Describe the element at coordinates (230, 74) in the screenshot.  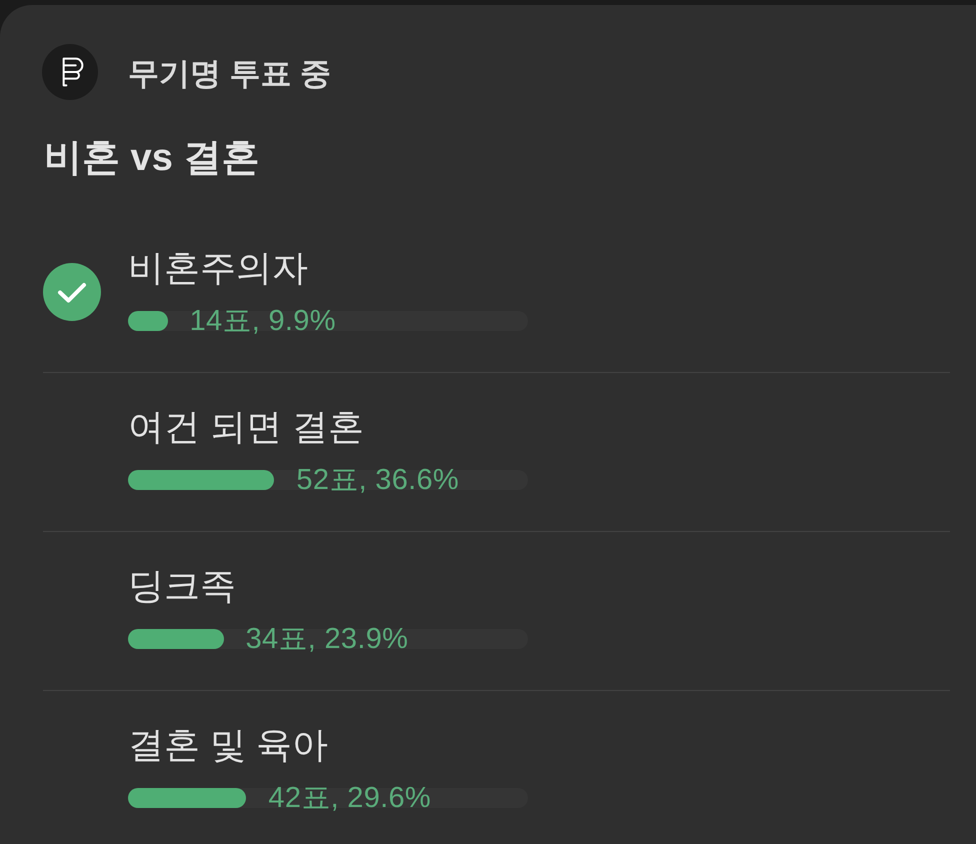
I see `poll-status: 무기명 투표 중` at that location.